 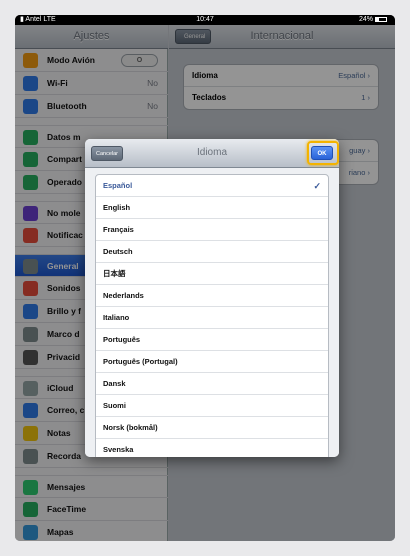 I want to click on language-option: Español ✓, so click(x=212, y=186).